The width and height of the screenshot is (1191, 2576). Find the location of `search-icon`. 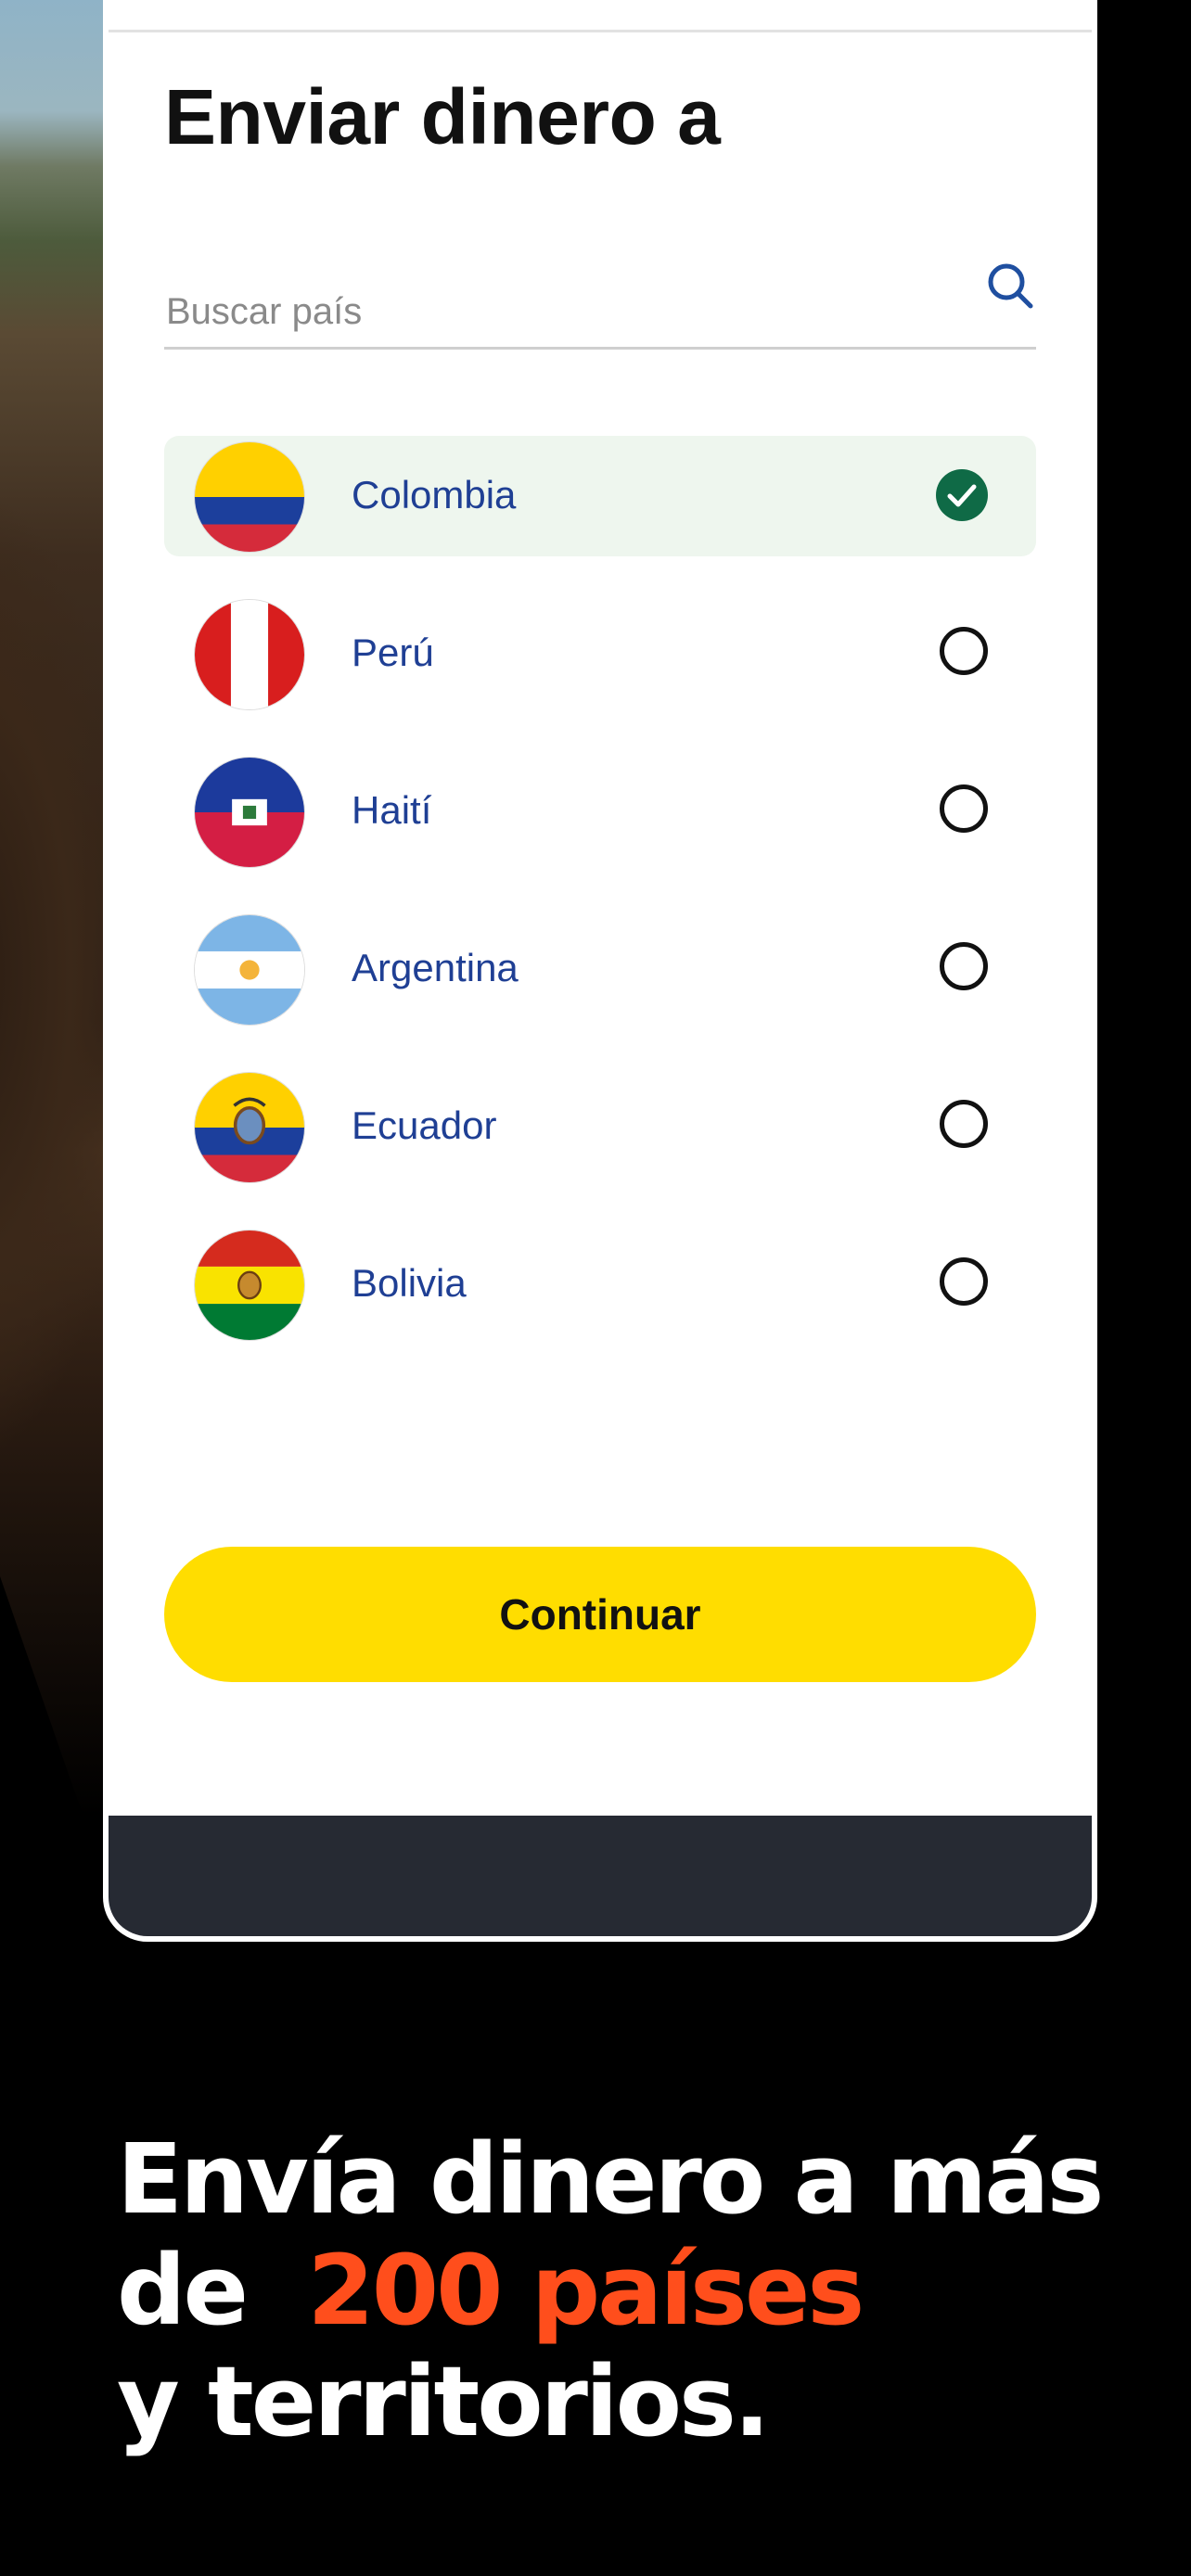

search-icon is located at coordinates (1010, 286).